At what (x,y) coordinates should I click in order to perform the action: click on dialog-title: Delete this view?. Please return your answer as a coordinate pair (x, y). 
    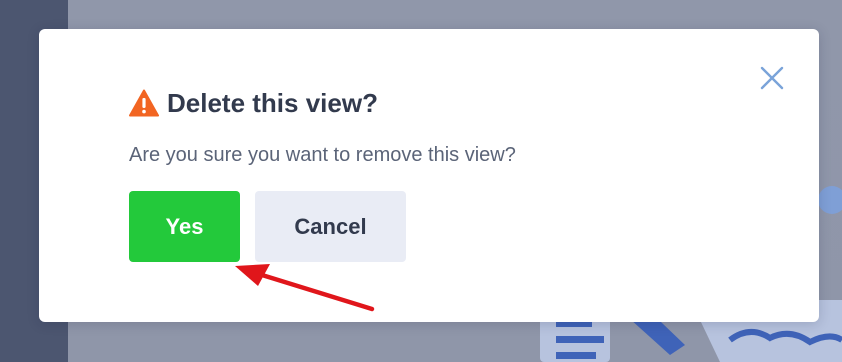
    Looking at the image, I should click on (272, 102).